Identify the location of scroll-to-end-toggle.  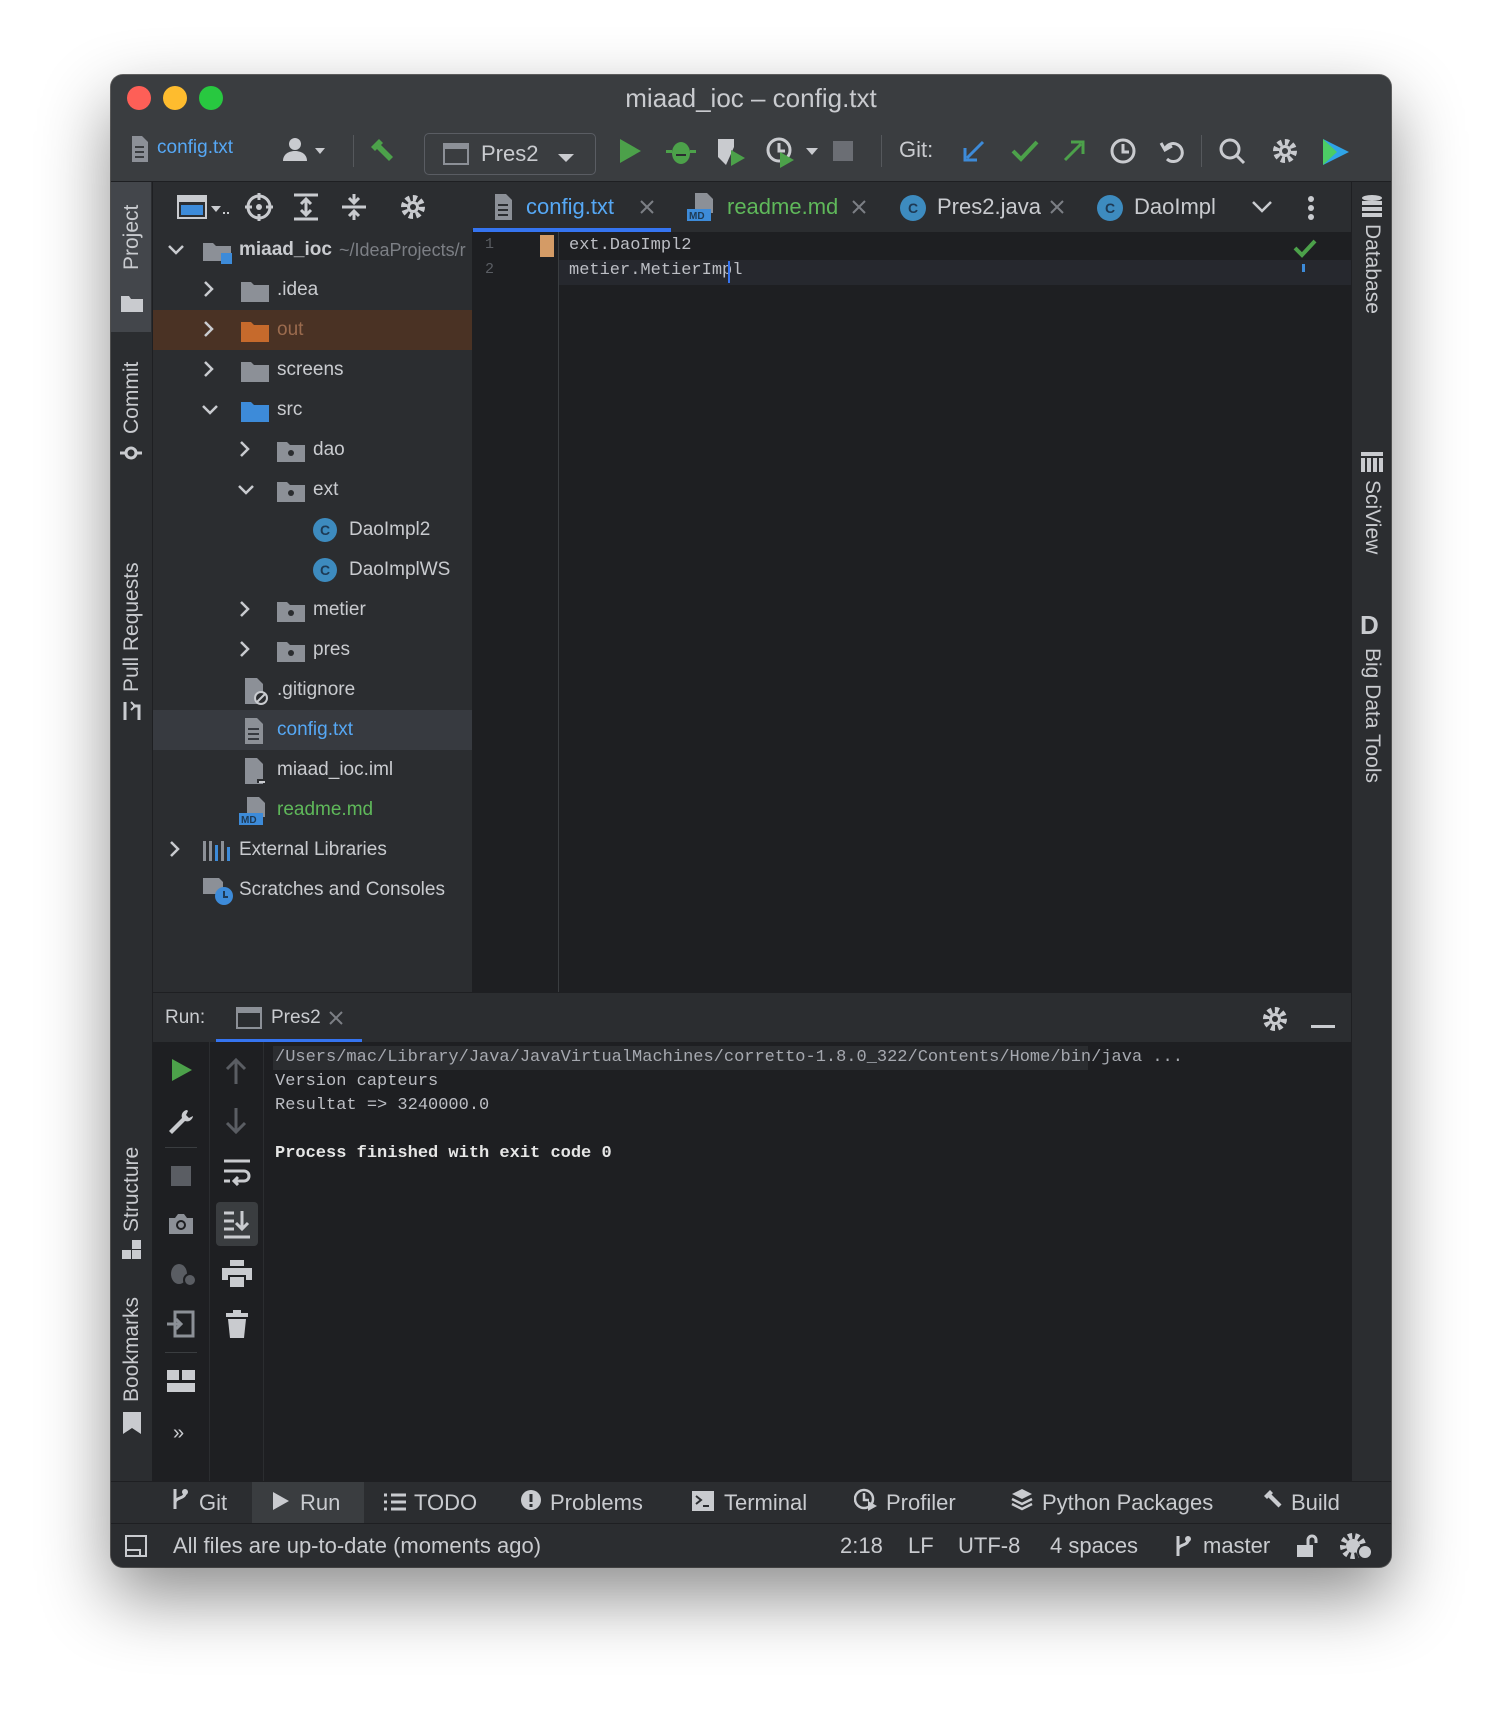
(237, 1224).